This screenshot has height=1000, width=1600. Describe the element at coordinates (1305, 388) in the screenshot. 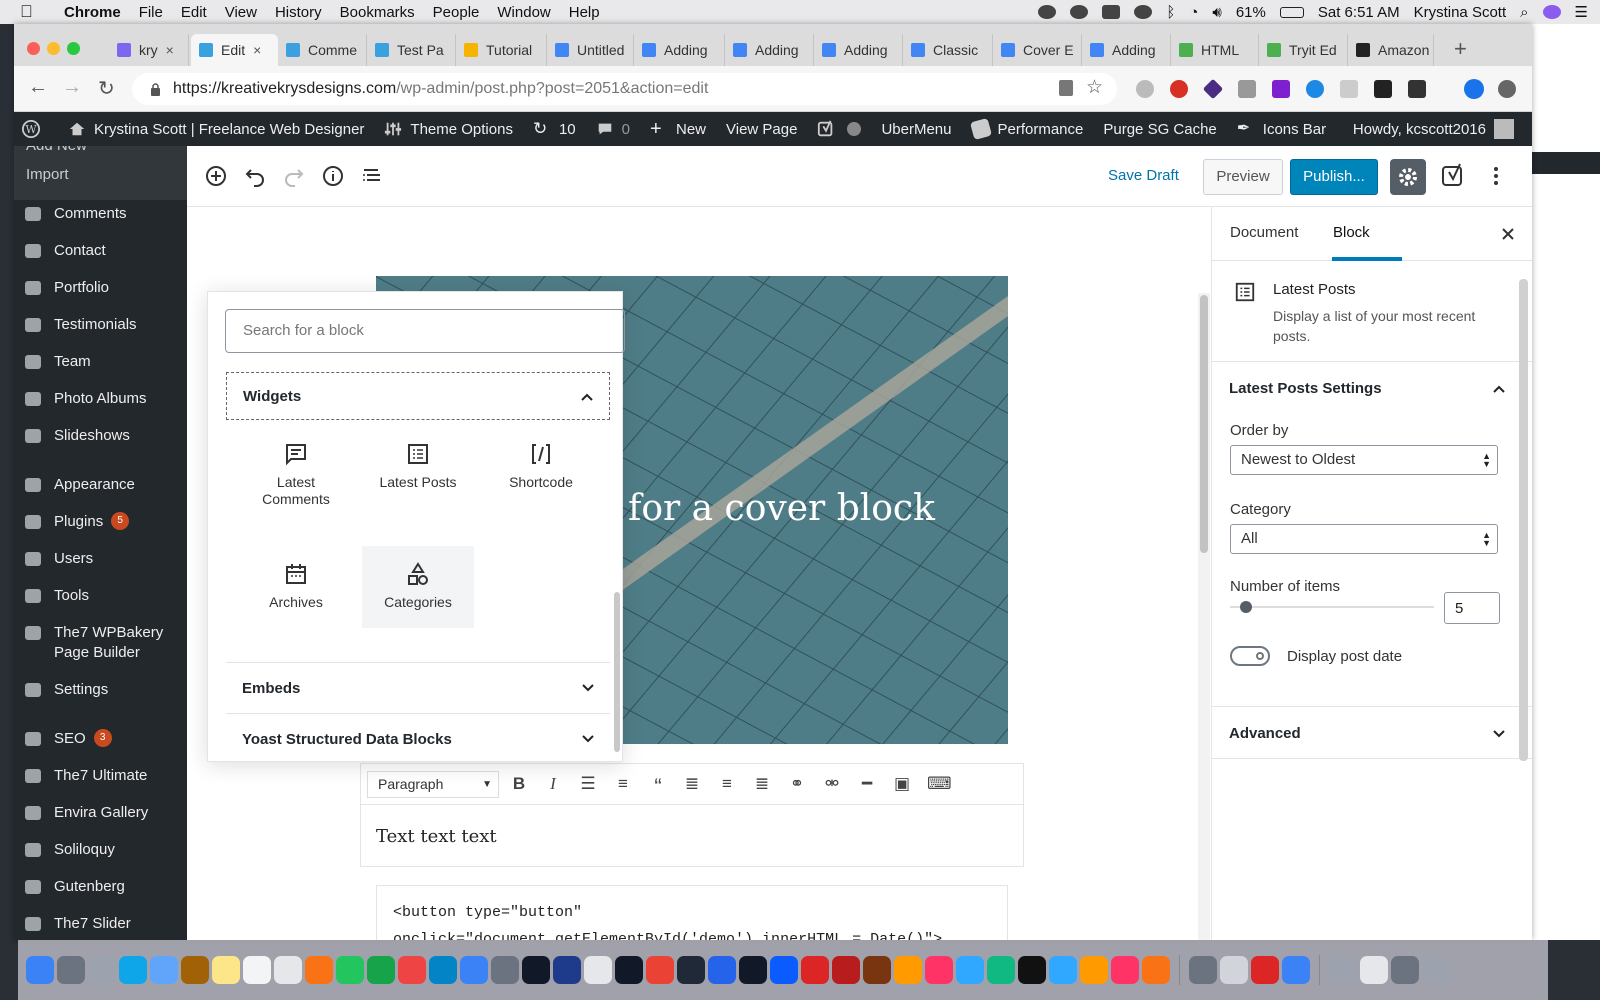

I see `settings-panel-title: Latest Posts Settings` at that location.